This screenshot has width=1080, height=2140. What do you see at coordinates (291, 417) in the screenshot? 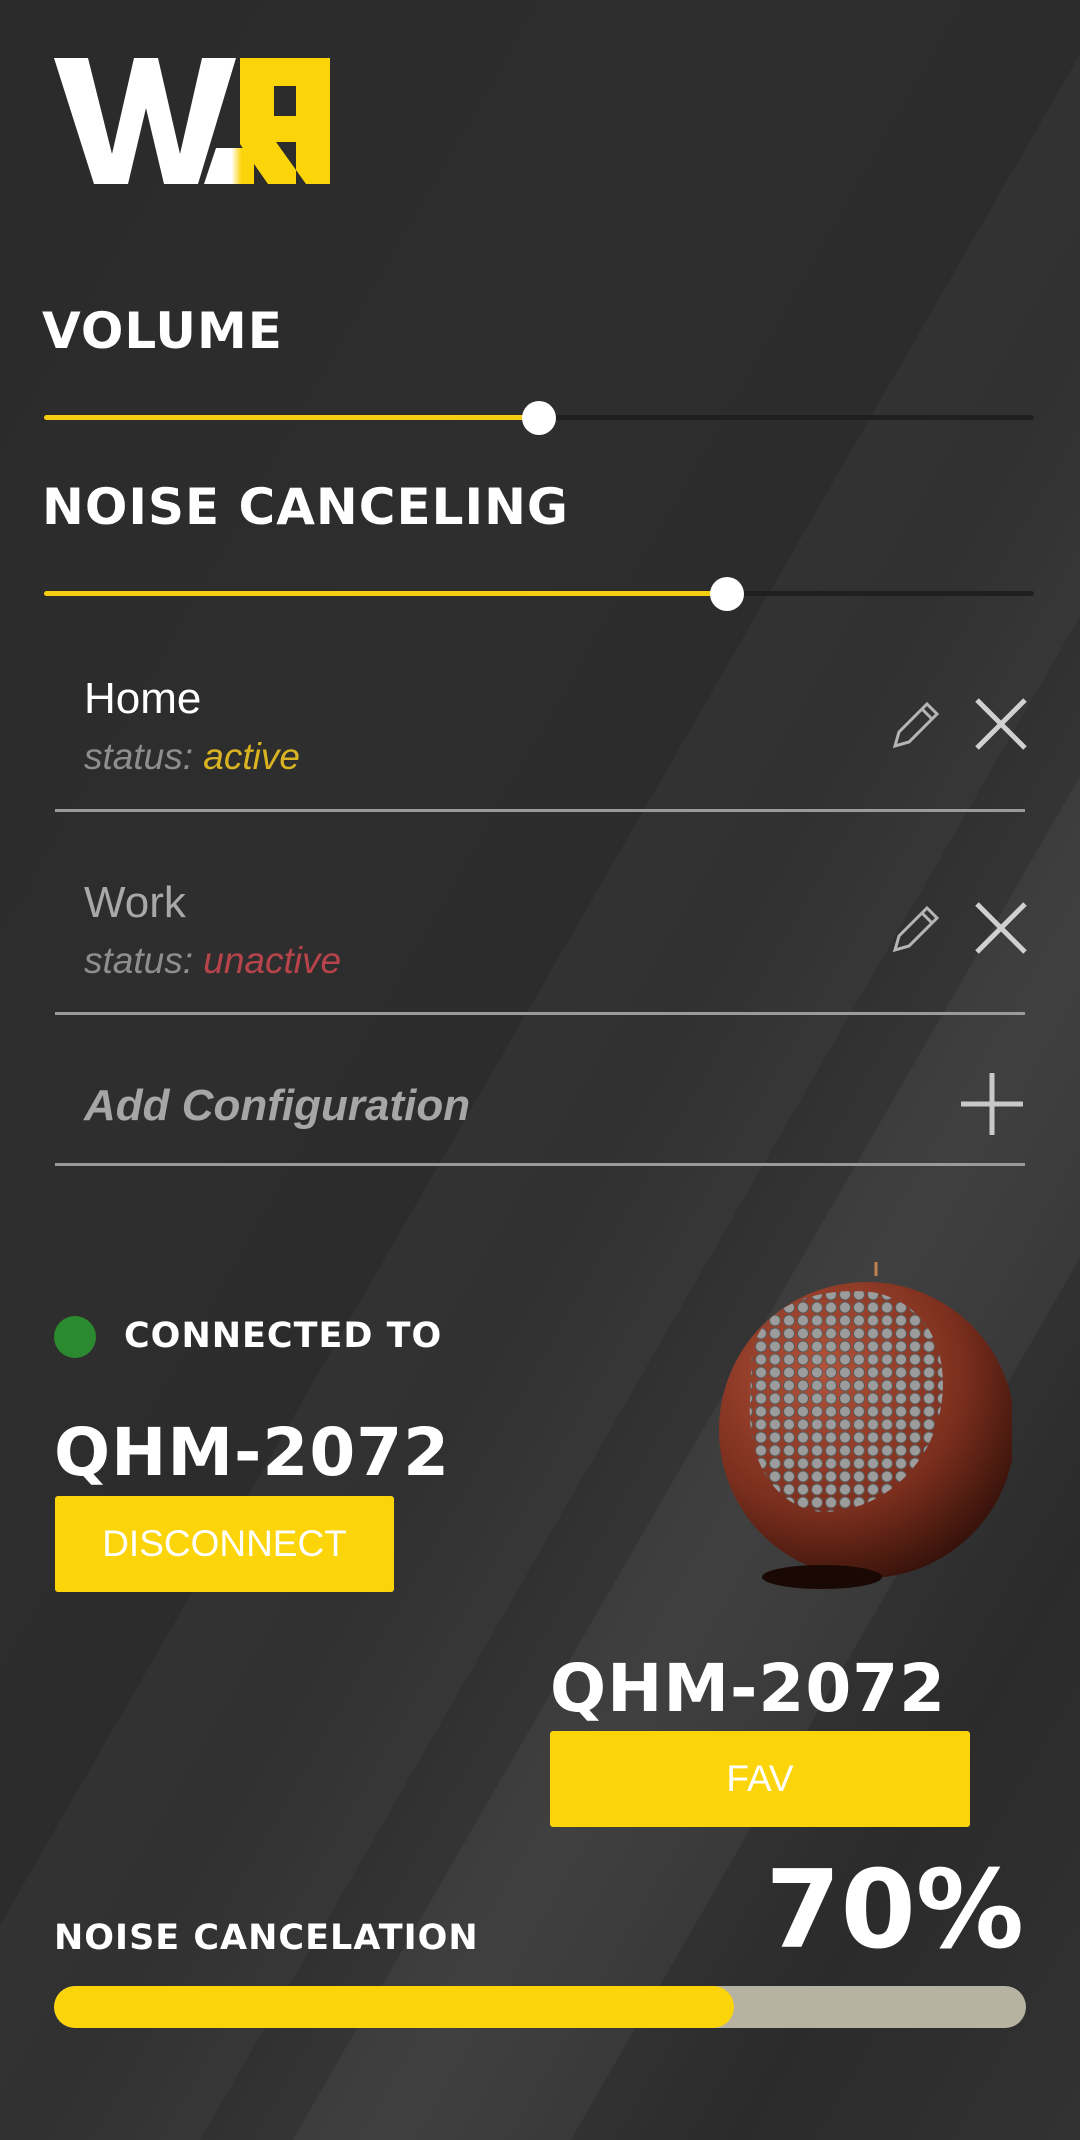
I see `volume-slider-fill` at bounding box center [291, 417].